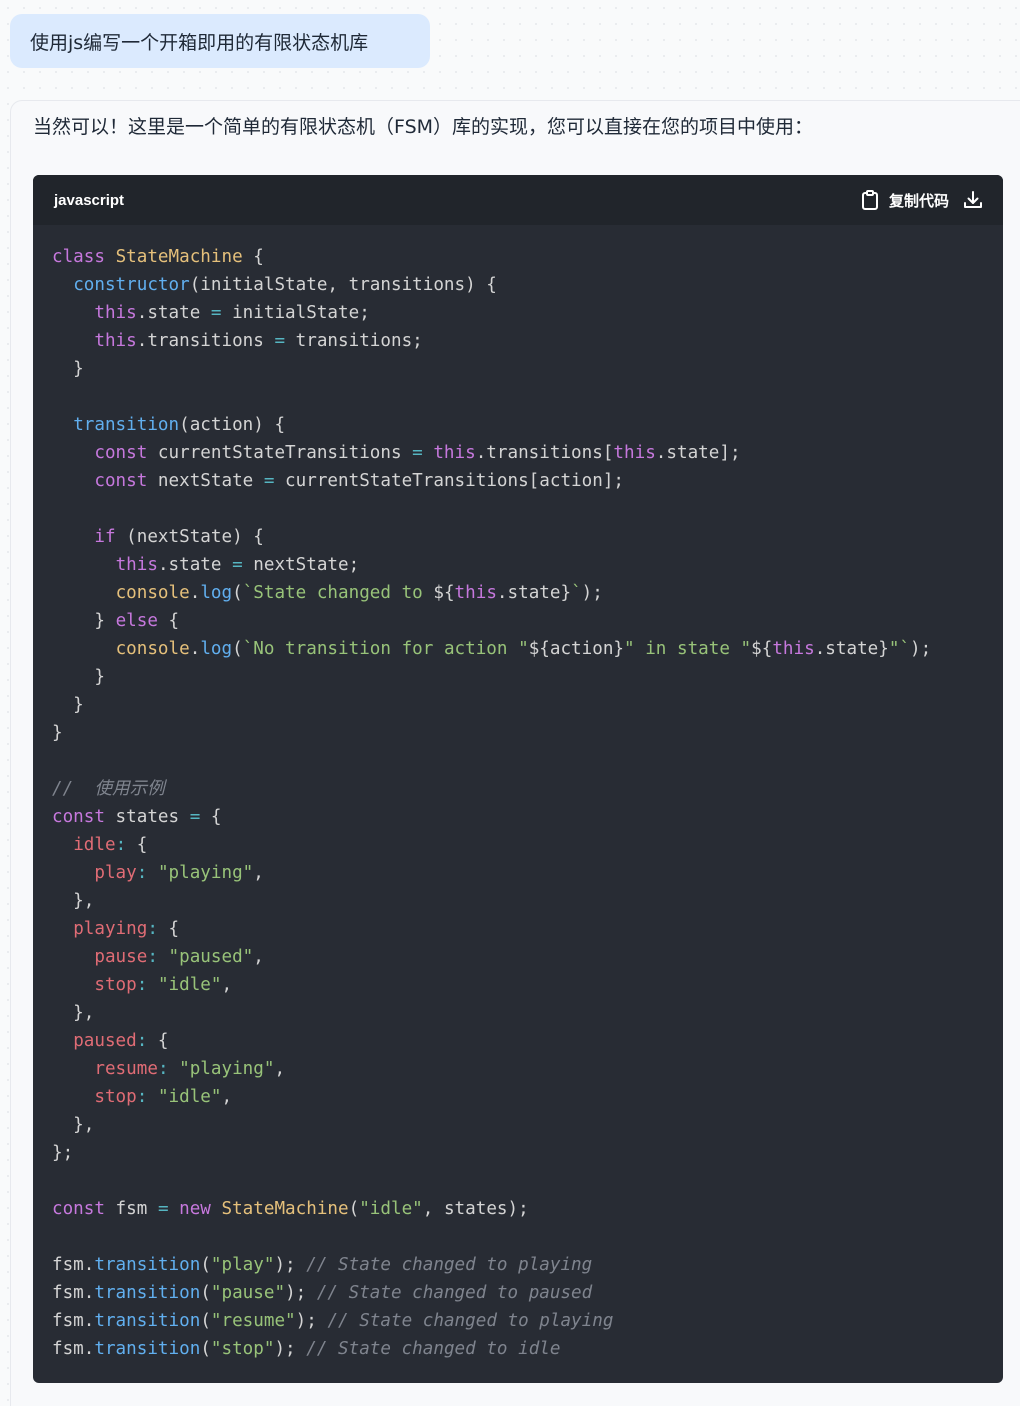 The height and width of the screenshot is (1406, 1020). What do you see at coordinates (527, 425) in the screenshot?
I see `code-line: transition(action) {` at bounding box center [527, 425].